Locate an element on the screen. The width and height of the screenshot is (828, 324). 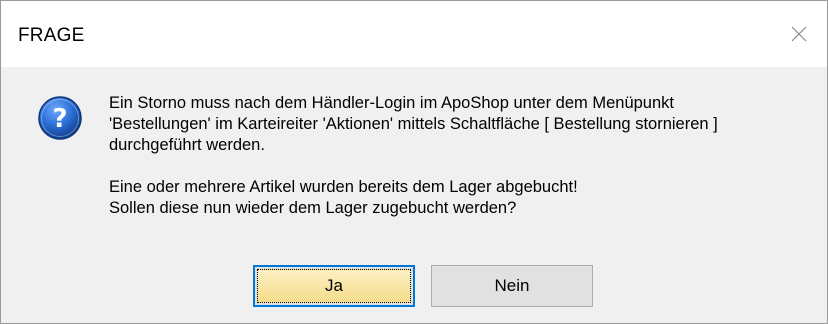
question-icon: ? is located at coordinates (60, 118).